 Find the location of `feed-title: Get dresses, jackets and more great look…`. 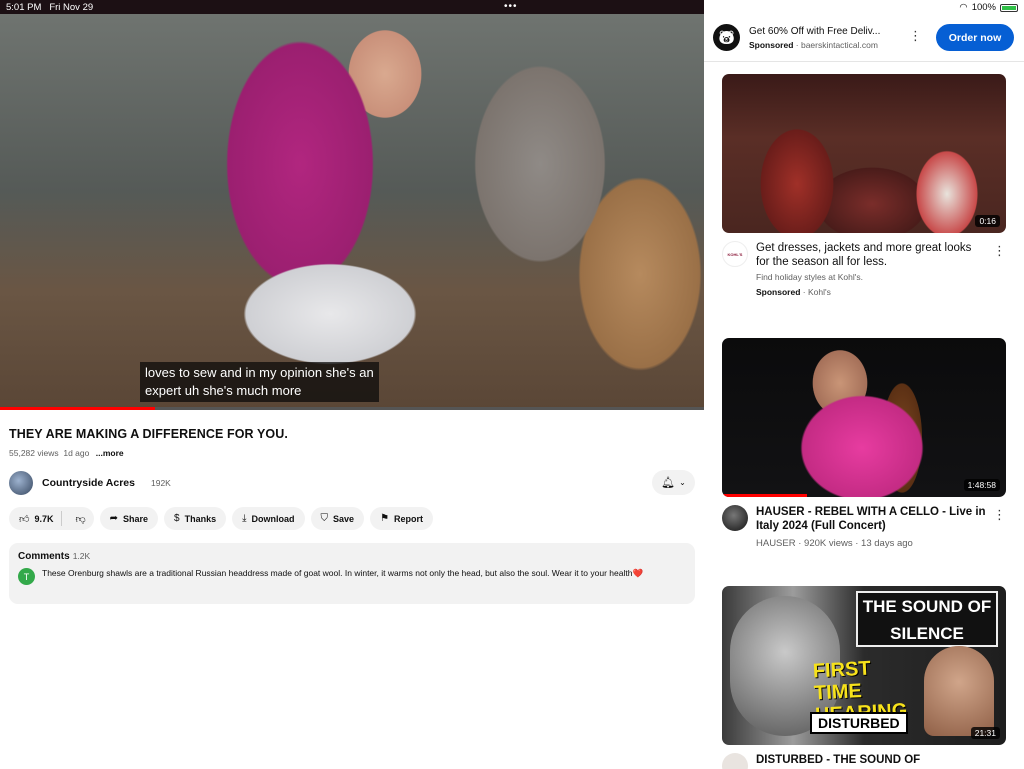

feed-title: Get dresses, jackets and more great look… is located at coordinates (872, 255).